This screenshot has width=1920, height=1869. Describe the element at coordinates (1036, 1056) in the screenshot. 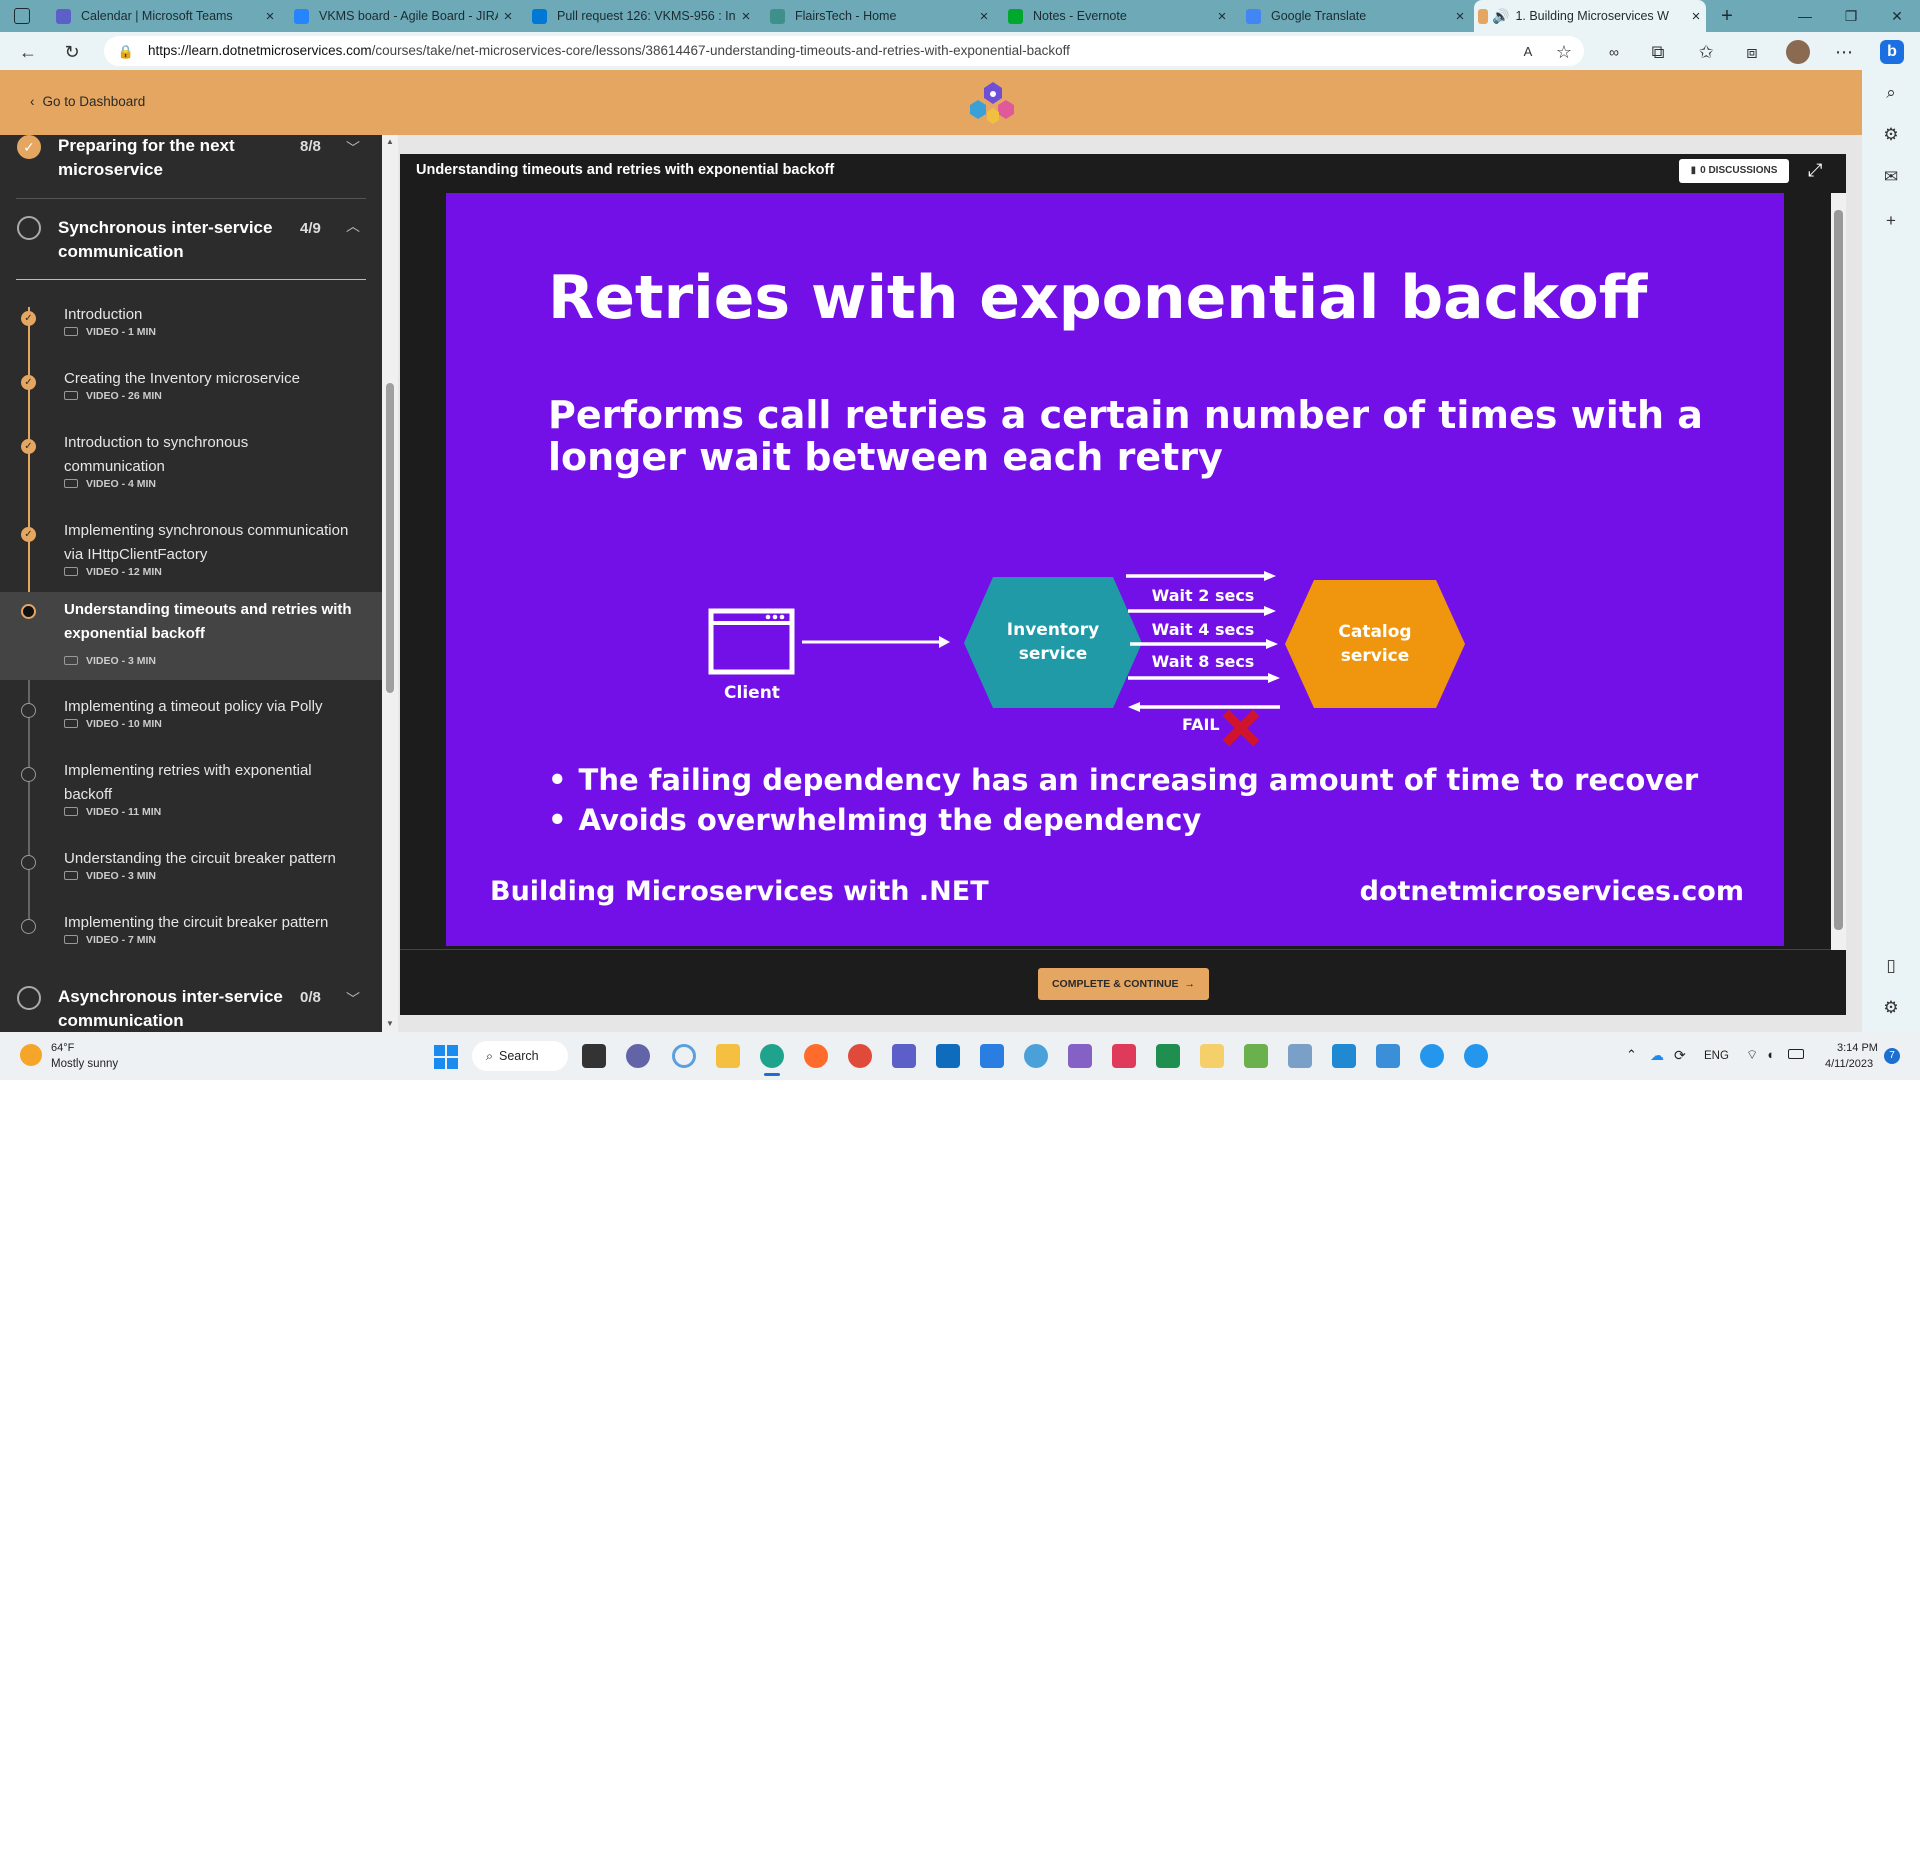

I see `network-tool-icon` at that location.